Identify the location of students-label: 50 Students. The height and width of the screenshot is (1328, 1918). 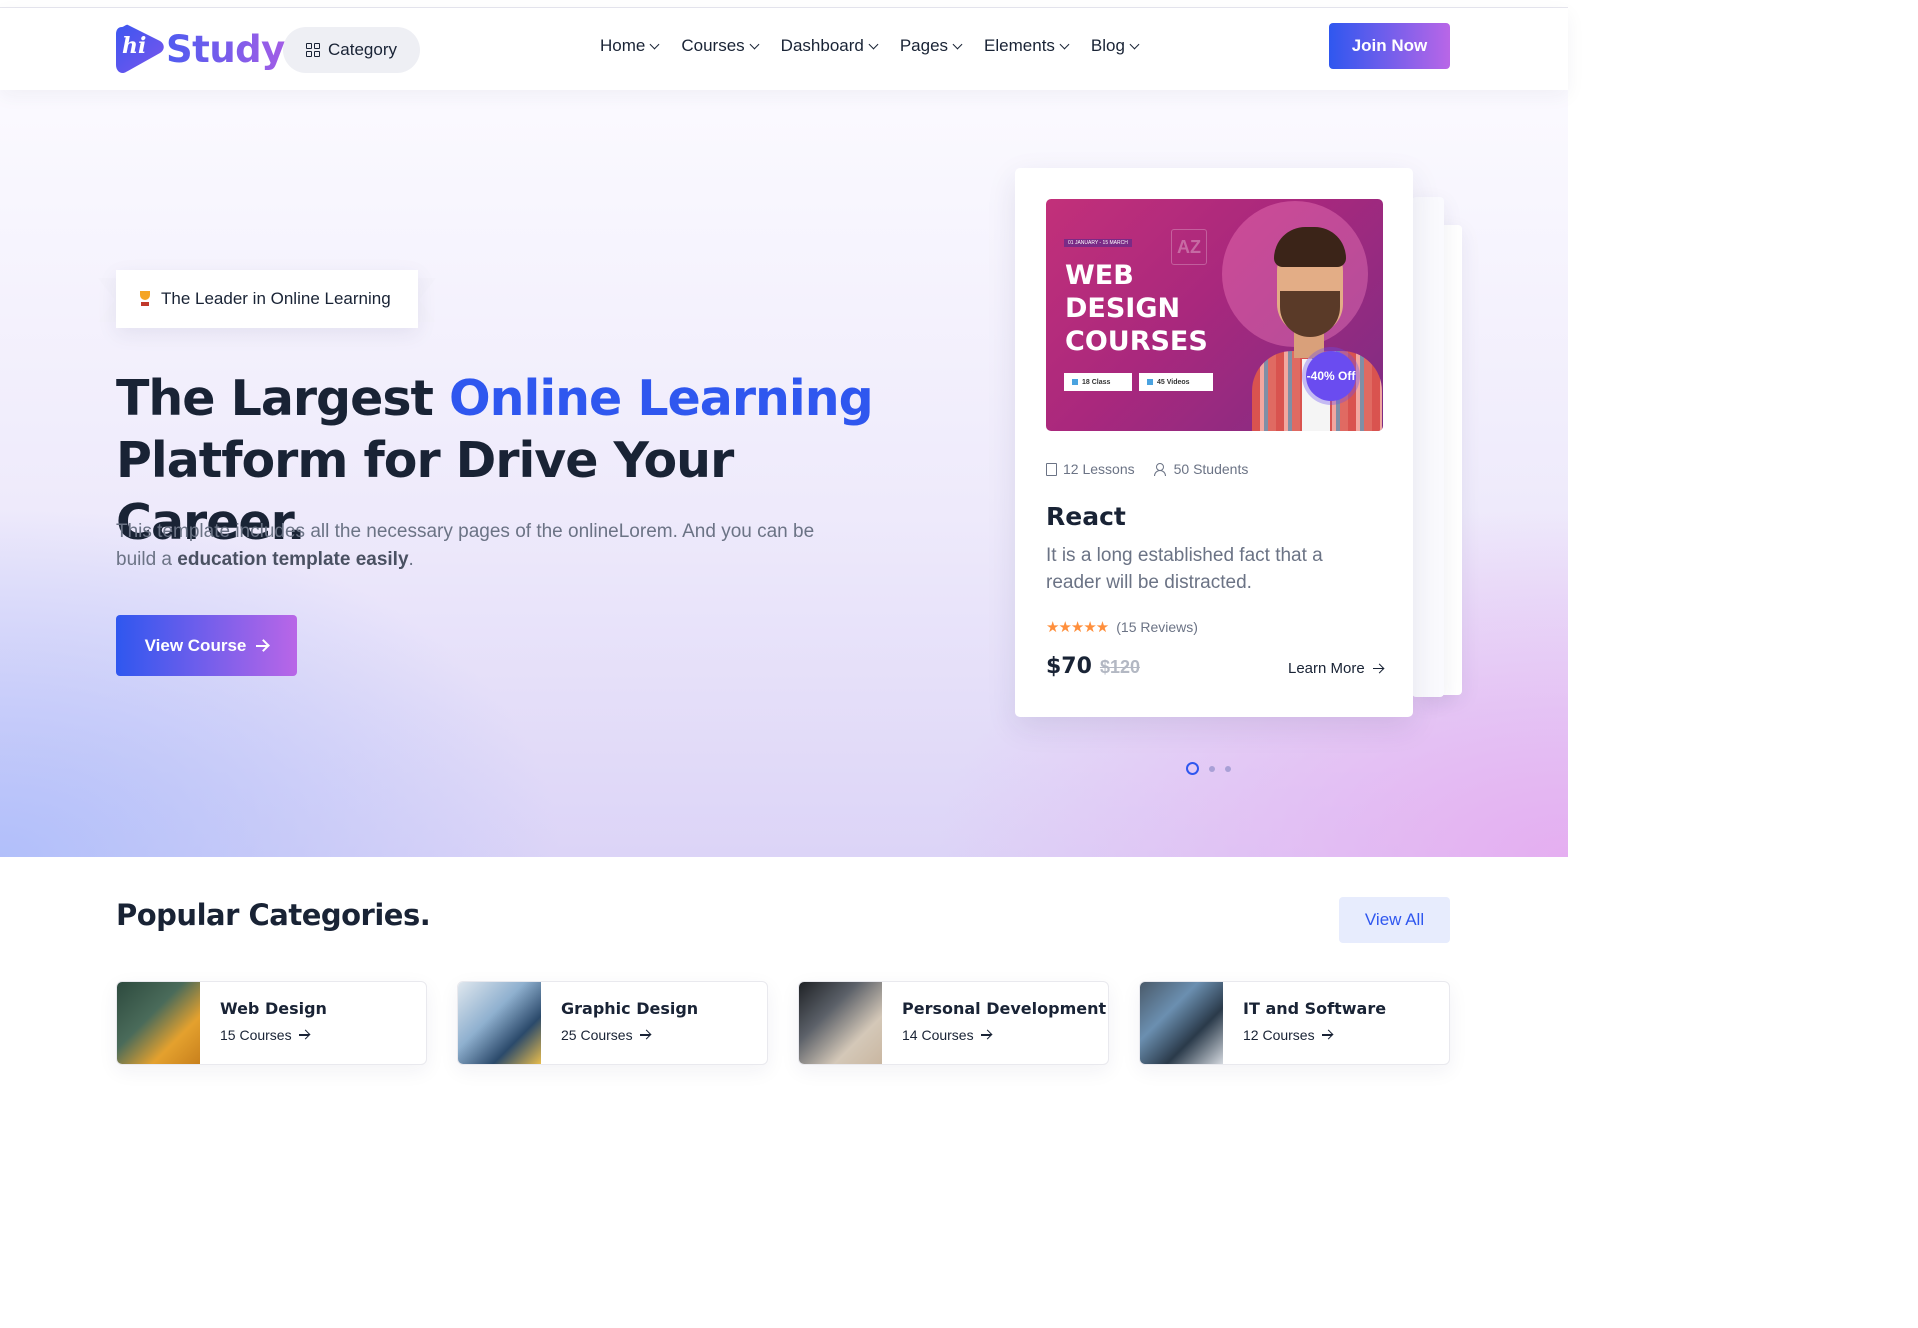
(1211, 469).